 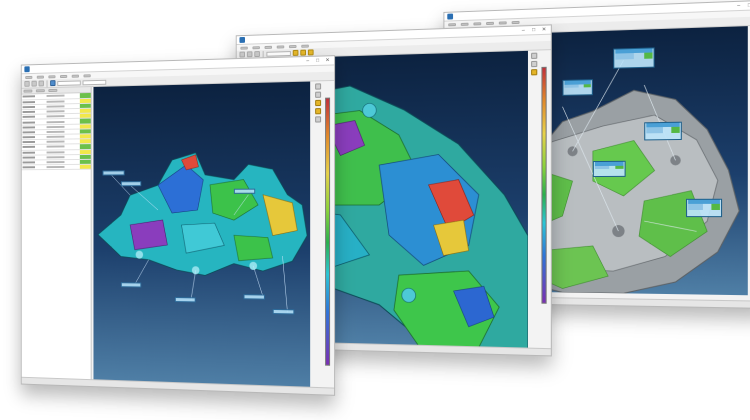 I want to click on front-right-toolbar, so click(x=318, y=103).